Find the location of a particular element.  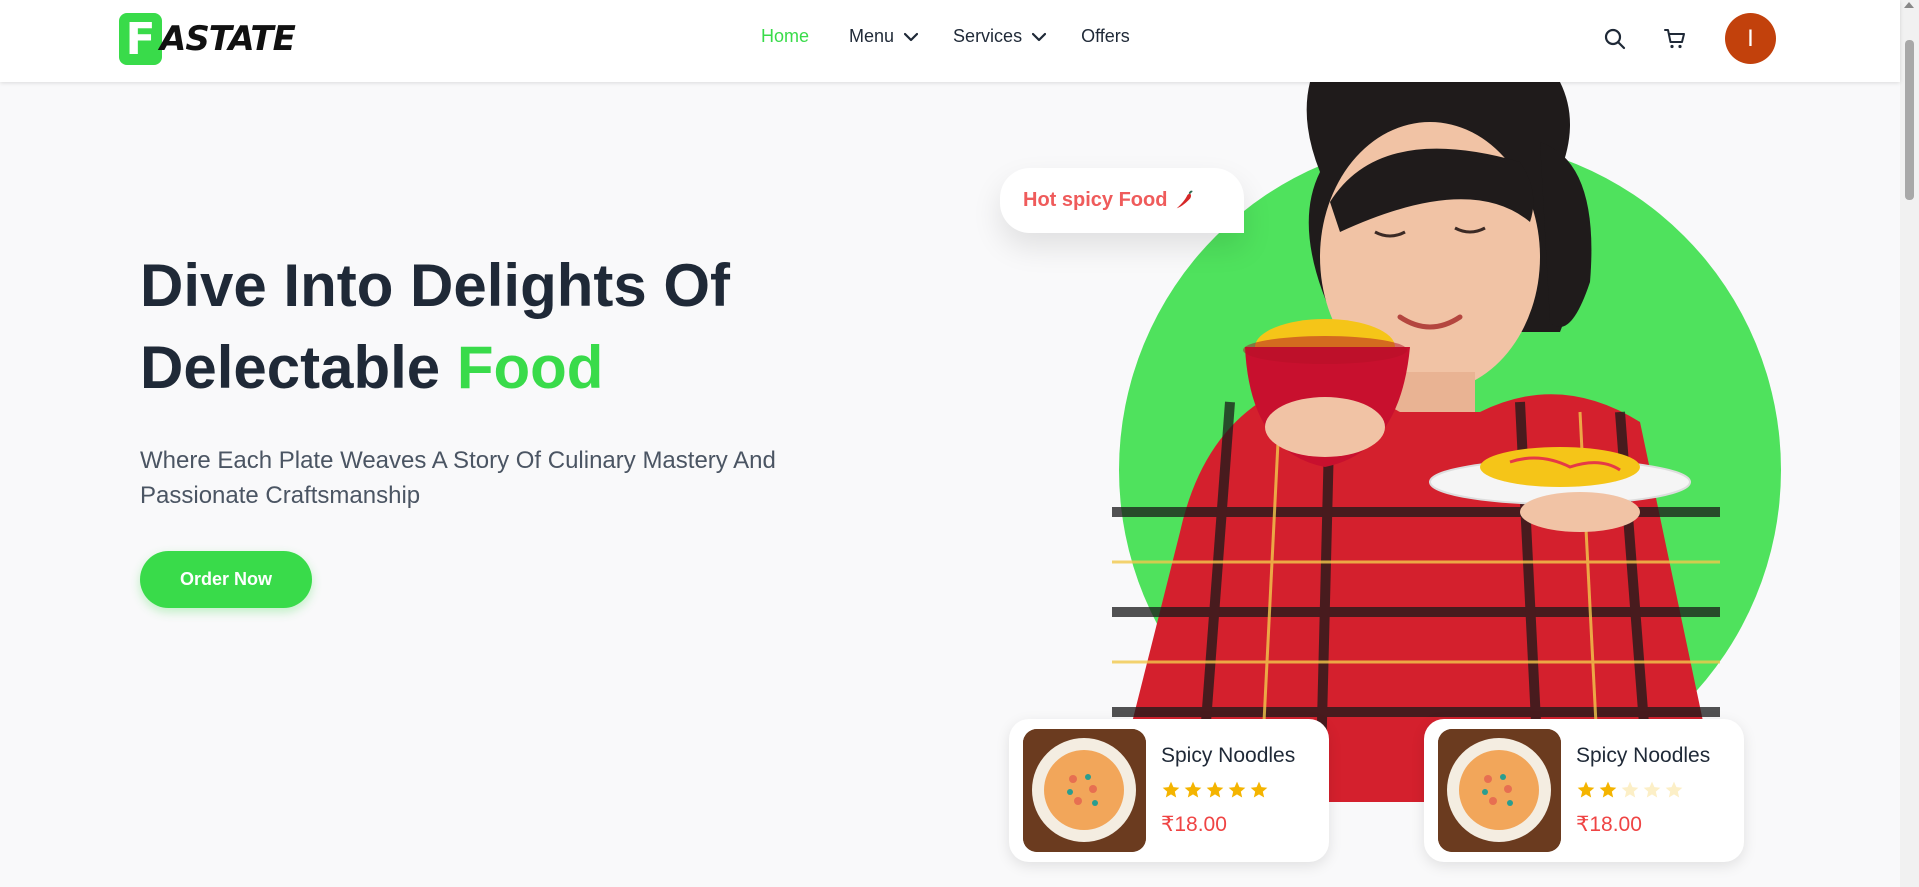

logo-mark: F is located at coordinates (140, 39).